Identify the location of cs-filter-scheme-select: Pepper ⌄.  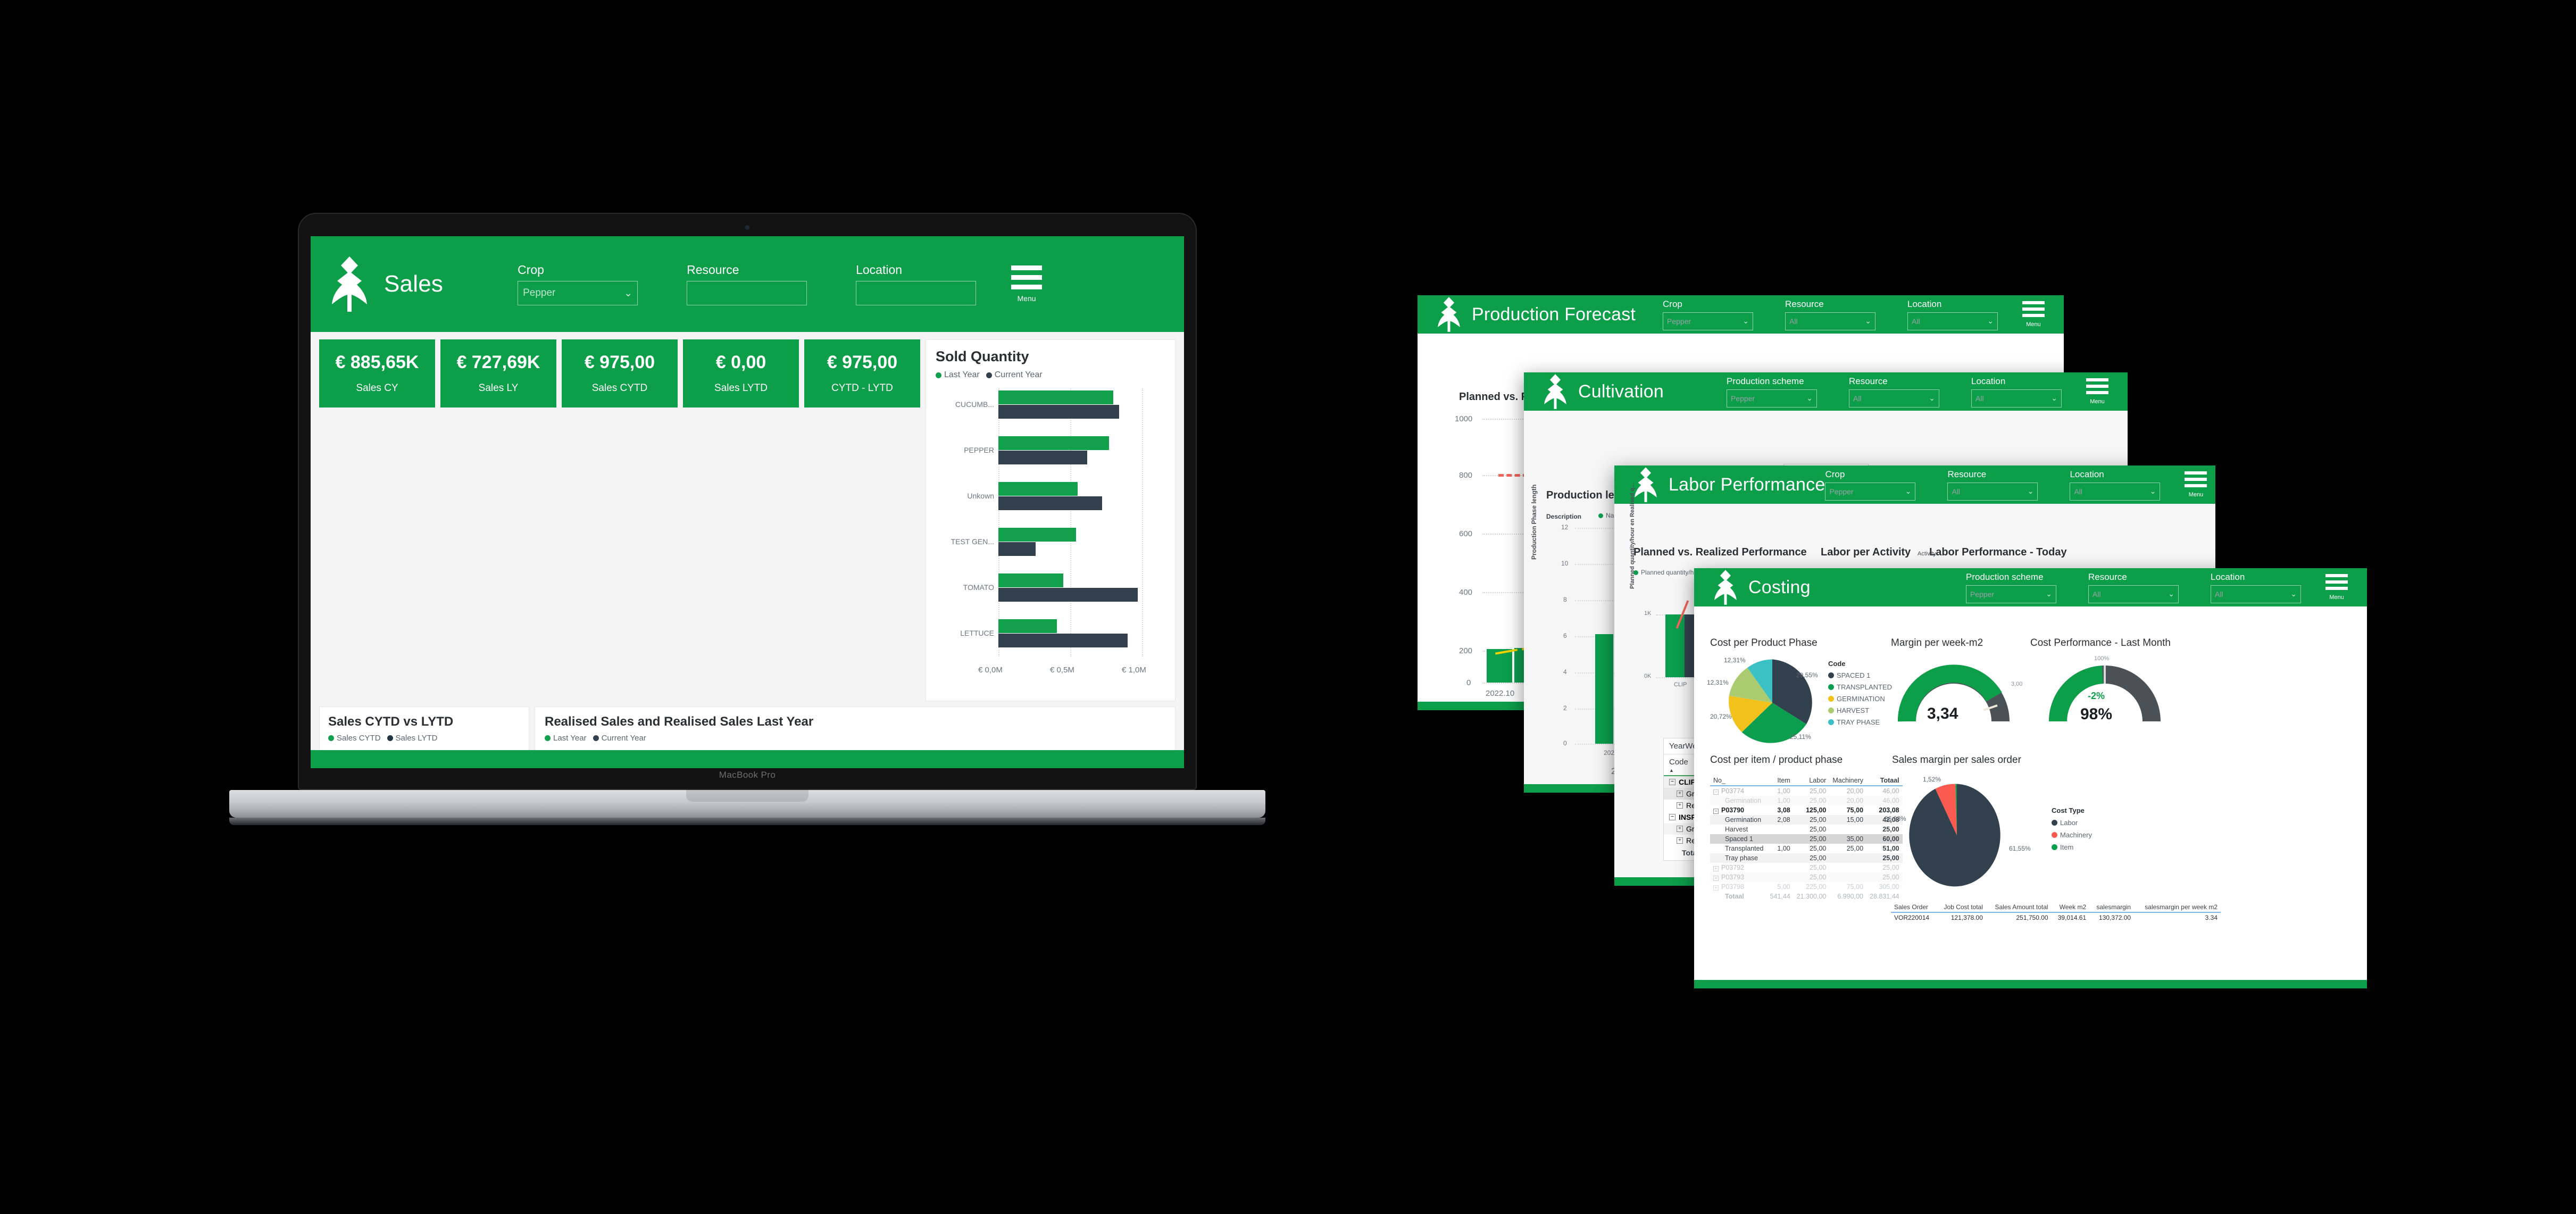
(2011, 594).